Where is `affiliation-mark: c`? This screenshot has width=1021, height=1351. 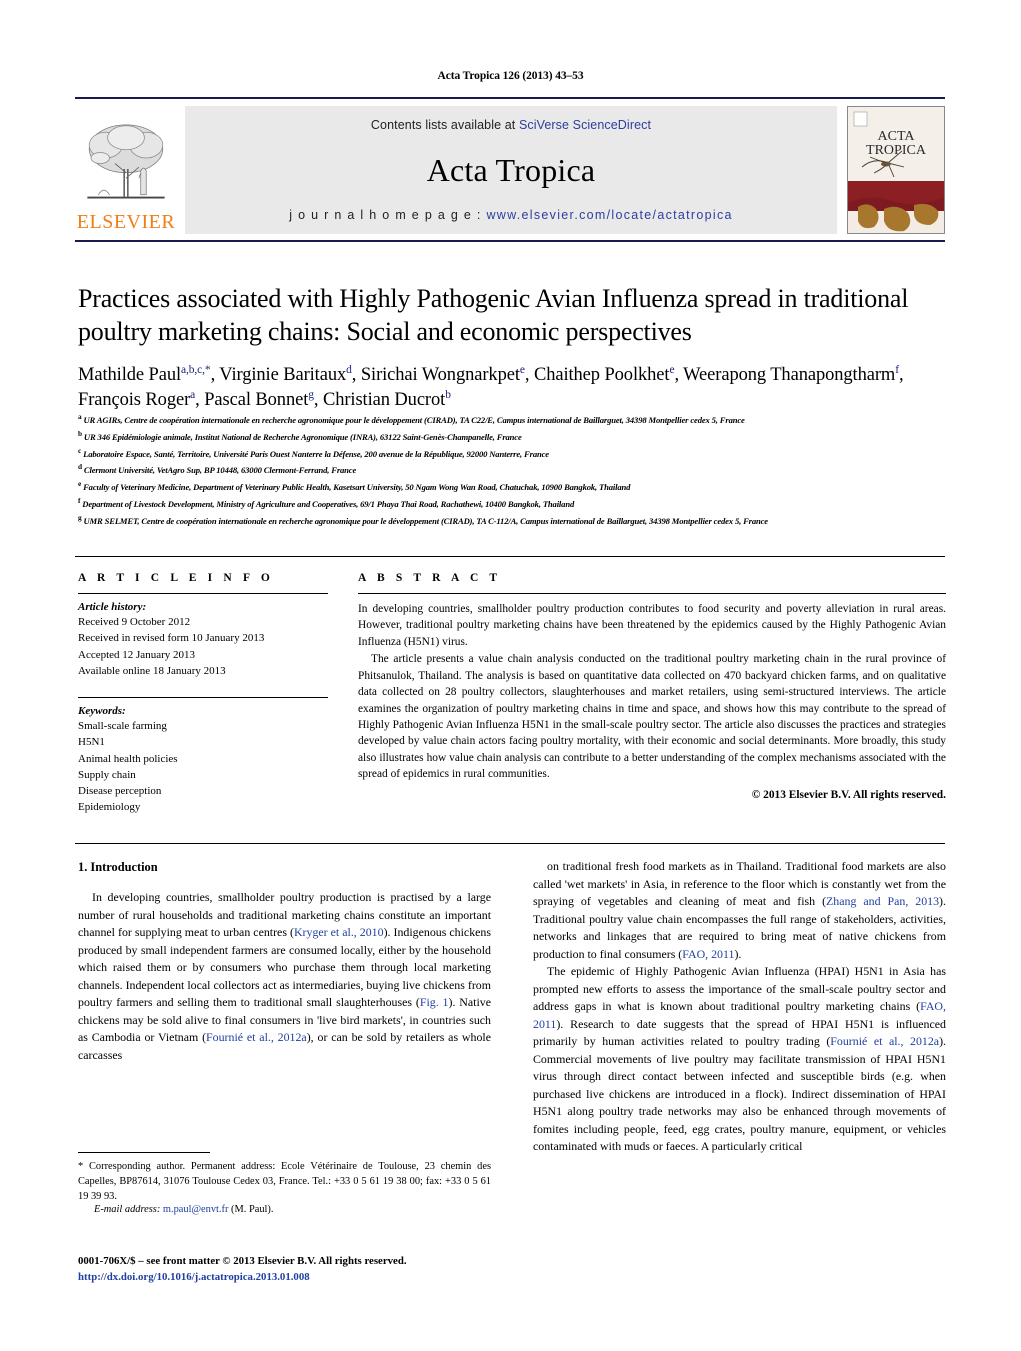
affiliation-mark: c is located at coordinates (80, 450).